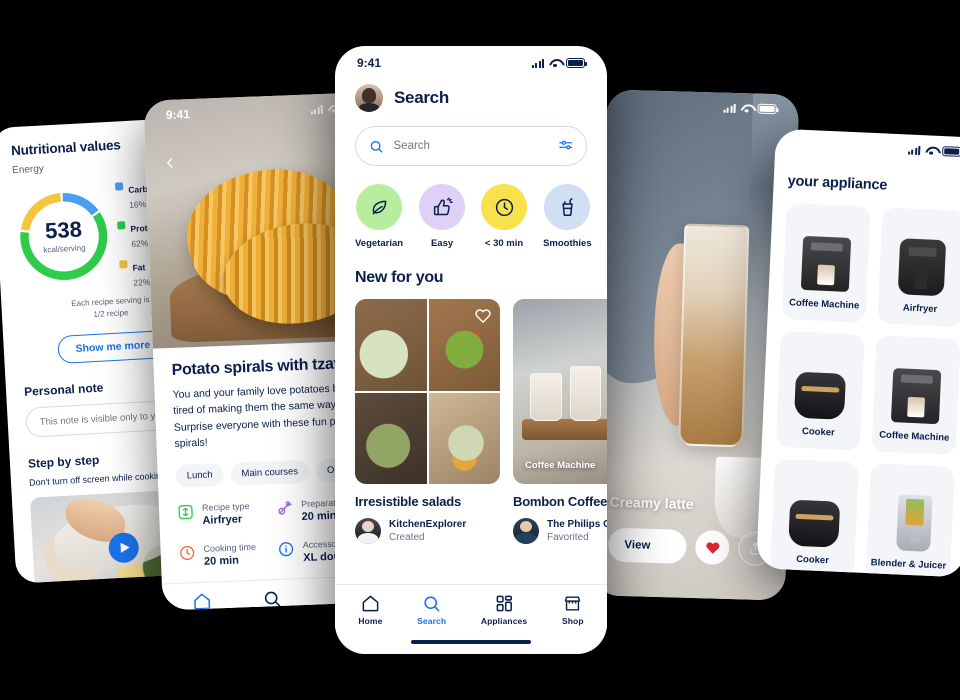 The height and width of the screenshot is (700, 960). I want to click on category-easy: Easy, so click(442, 216).